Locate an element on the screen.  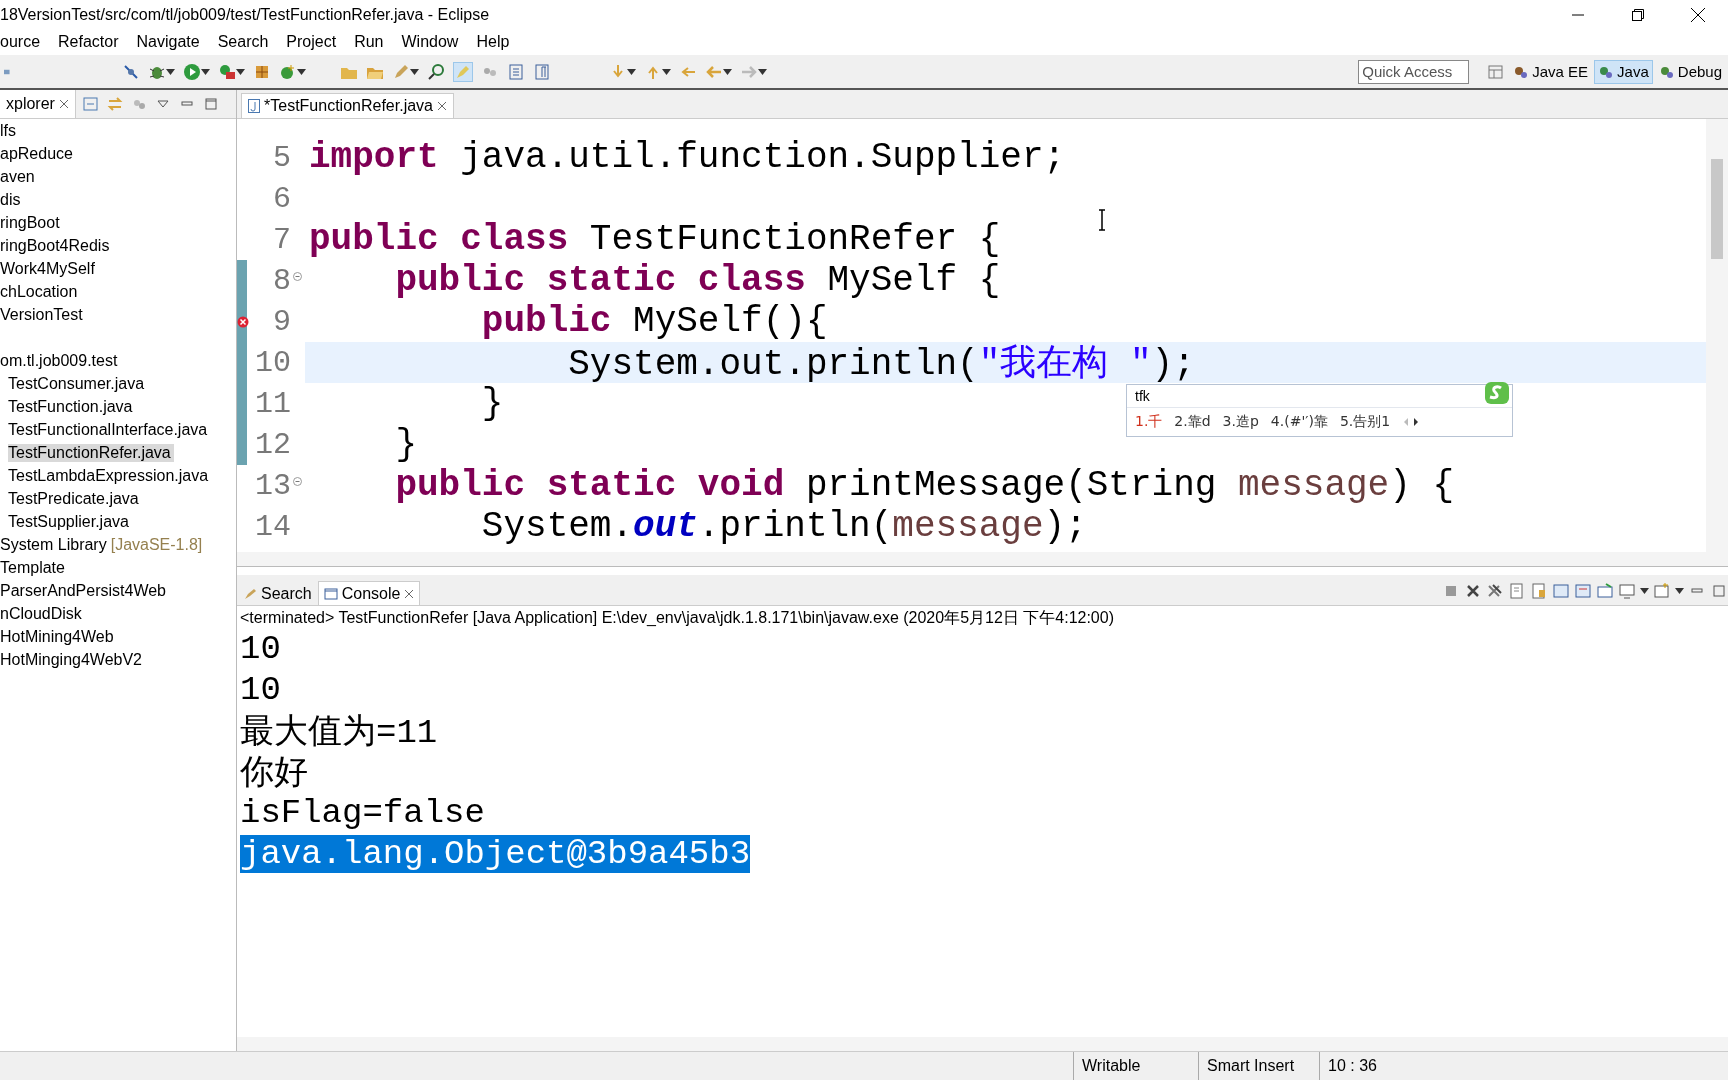
menu-item: Refactor is located at coordinates (88, 42).